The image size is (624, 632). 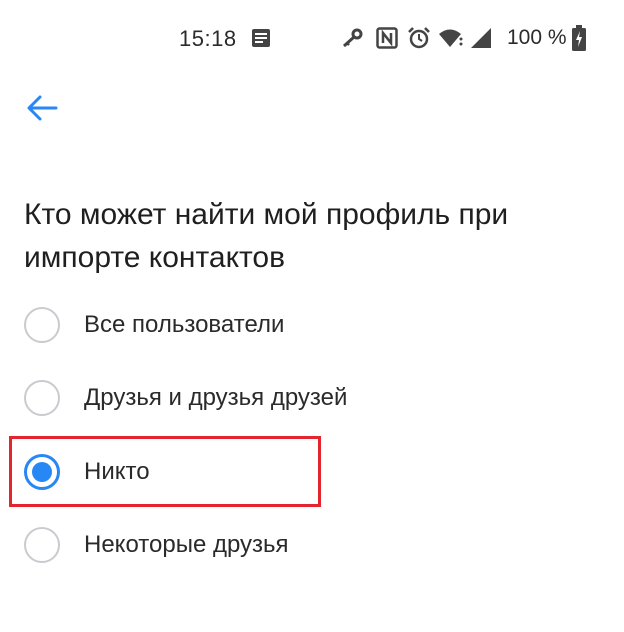 What do you see at coordinates (184, 324) in the screenshot?
I see `option-label: Все пользователи` at bounding box center [184, 324].